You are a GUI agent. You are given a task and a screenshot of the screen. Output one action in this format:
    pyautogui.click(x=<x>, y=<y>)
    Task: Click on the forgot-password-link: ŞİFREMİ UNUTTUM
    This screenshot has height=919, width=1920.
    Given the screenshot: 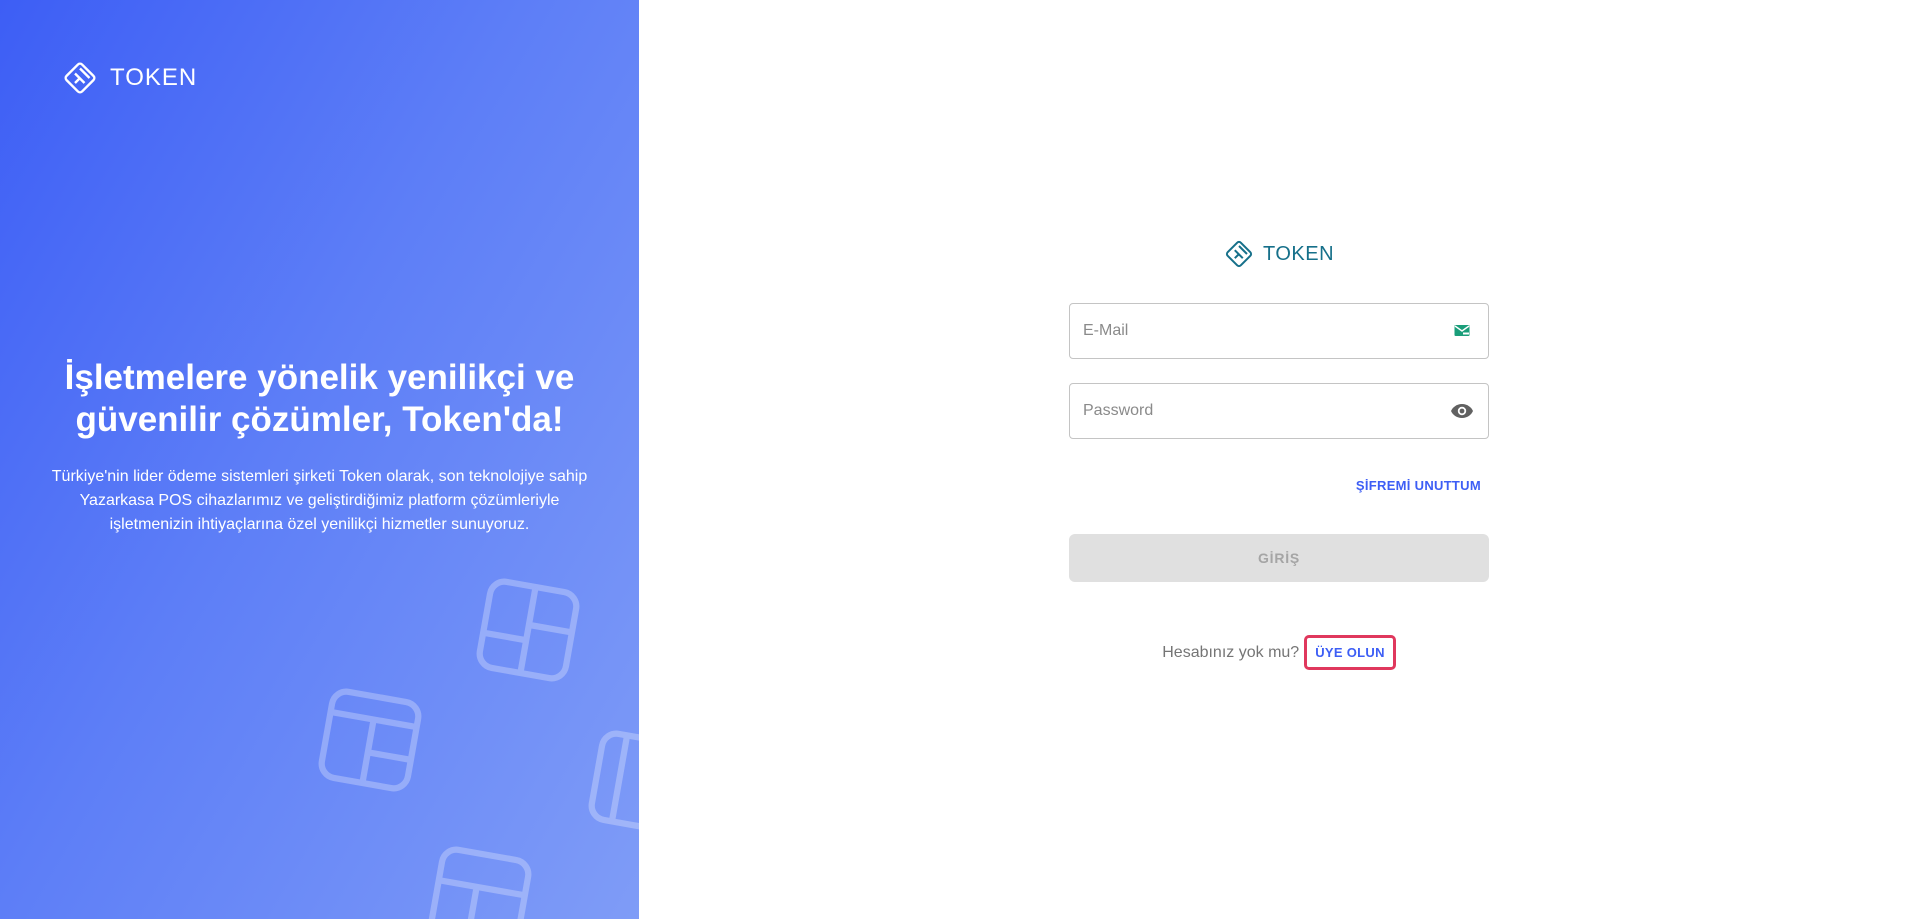 What is the action you would take?
    pyautogui.click(x=1418, y=485)
    